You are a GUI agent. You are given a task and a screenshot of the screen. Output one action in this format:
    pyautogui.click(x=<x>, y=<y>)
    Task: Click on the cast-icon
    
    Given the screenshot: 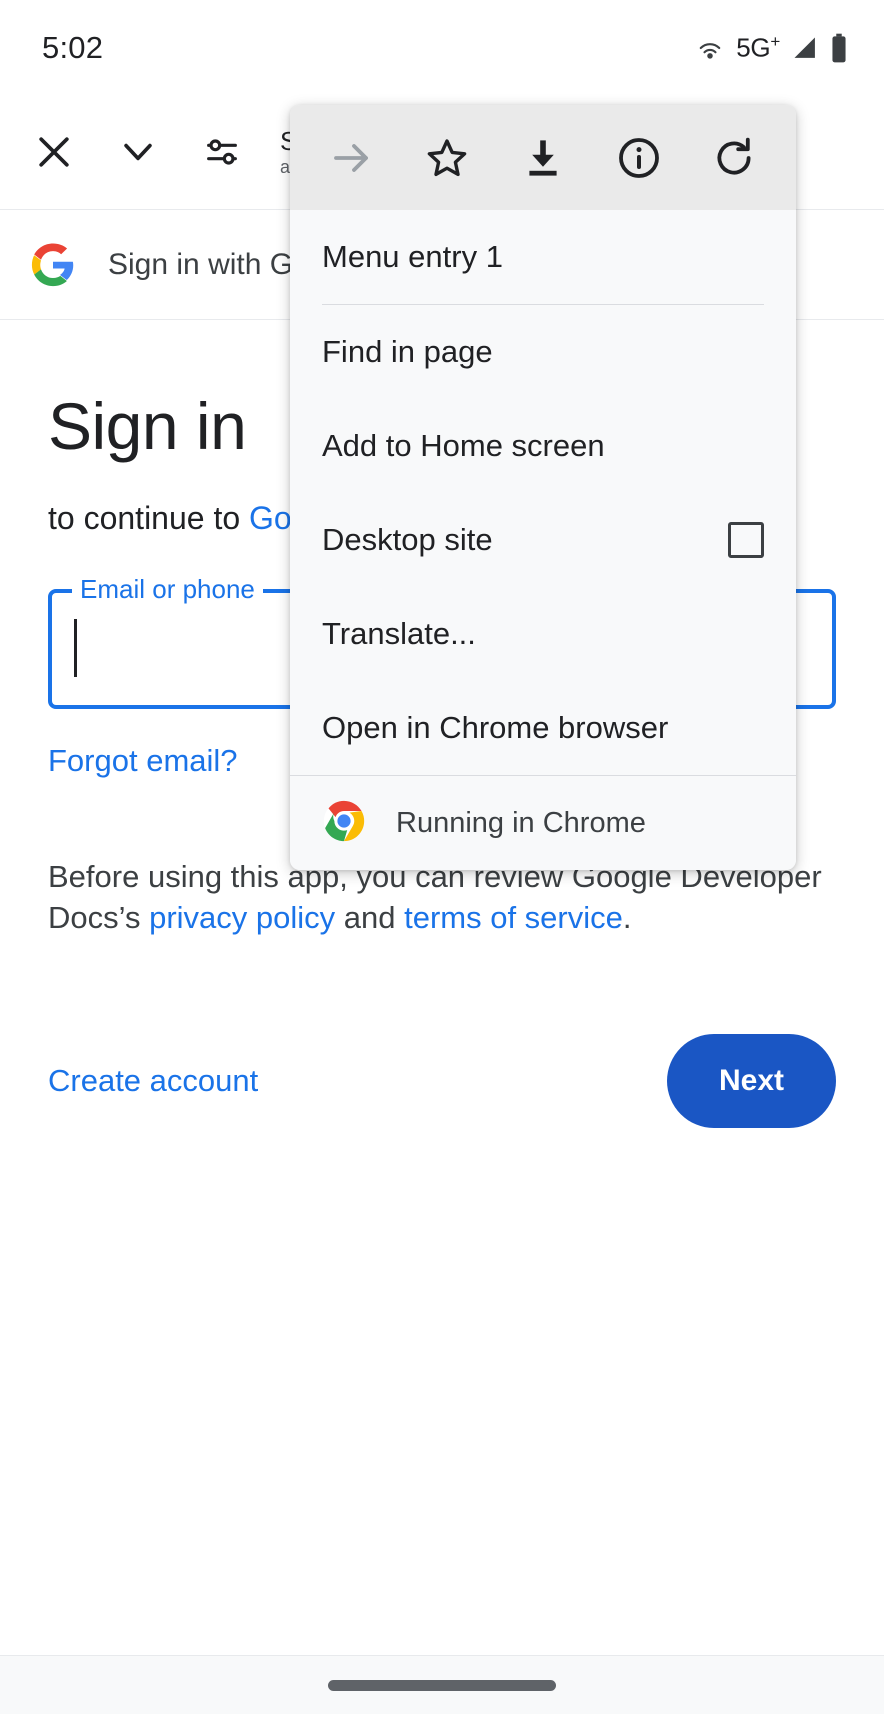 What is the action you would take?
    pyautogui.click(x=710, y=48)
    